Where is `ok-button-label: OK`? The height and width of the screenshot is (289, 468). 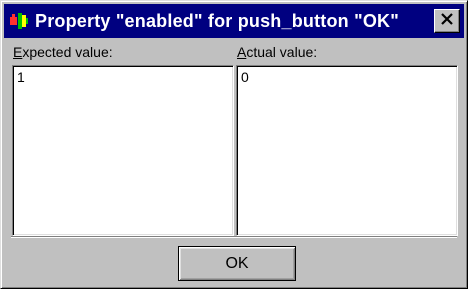
ok-button-label: OK is located at coordinates (237, 263).